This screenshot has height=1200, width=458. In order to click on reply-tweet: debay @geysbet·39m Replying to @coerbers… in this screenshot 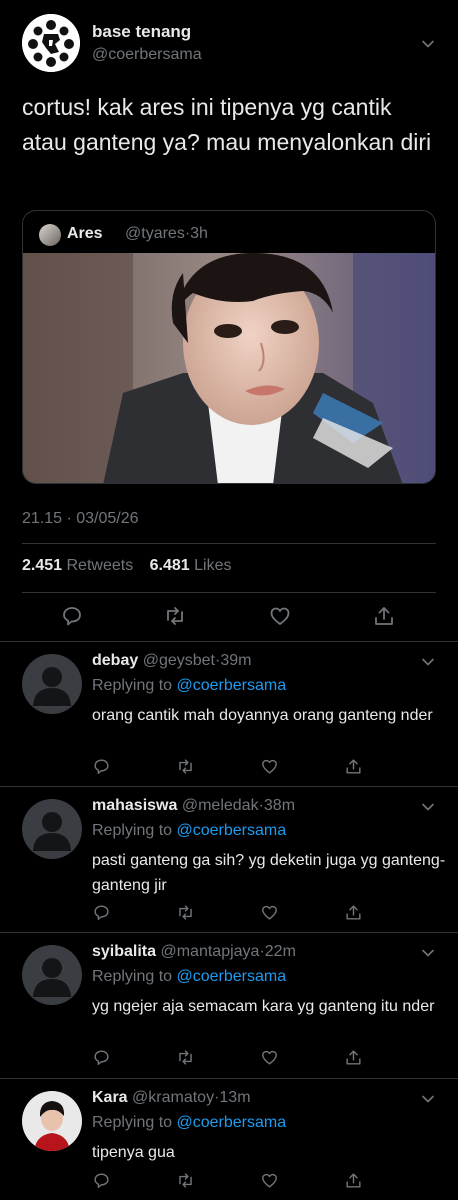, I will do `click(229, 713)`.